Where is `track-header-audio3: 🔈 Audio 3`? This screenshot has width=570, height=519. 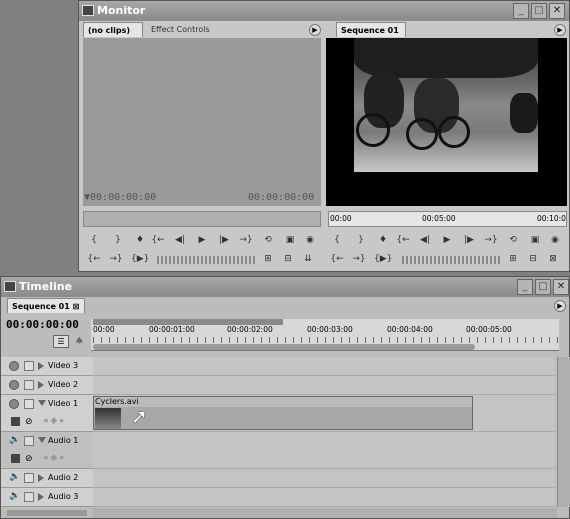
track-header-audio3: 🔈 Audio 3 is located at coordinates (47, 497).